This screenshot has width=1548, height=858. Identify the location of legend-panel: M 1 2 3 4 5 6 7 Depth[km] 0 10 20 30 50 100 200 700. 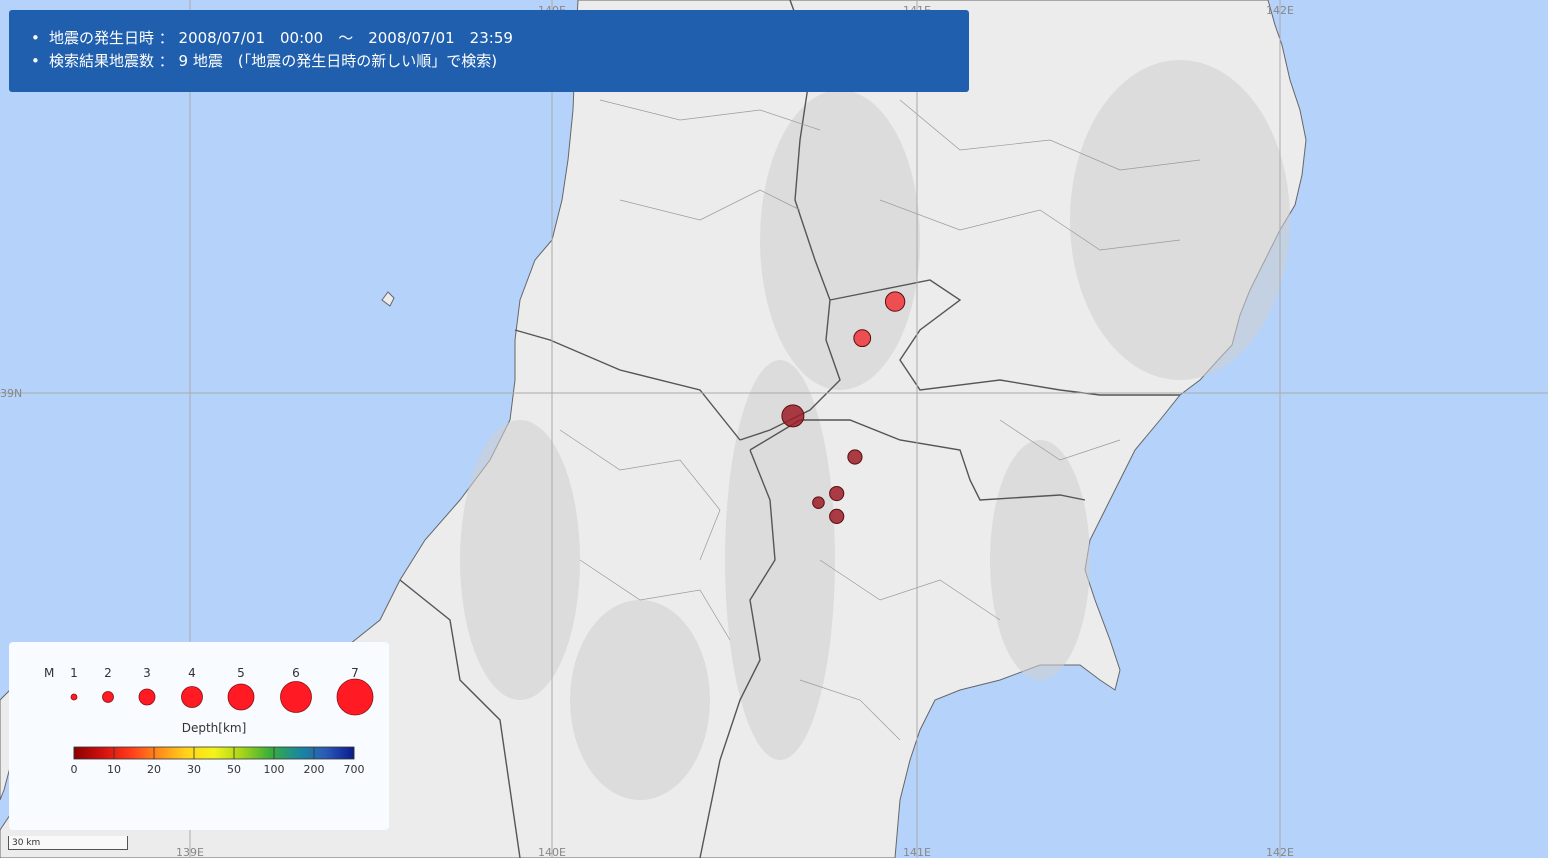
(199, 736).